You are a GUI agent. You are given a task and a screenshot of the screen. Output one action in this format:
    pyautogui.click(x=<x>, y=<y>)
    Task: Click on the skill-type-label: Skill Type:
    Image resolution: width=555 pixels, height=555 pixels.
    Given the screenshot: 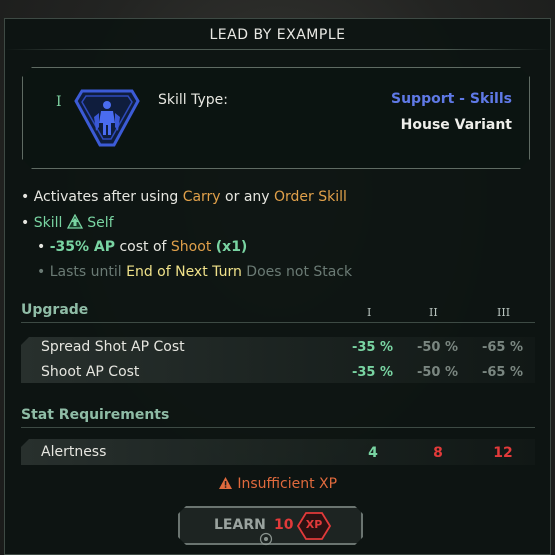 What is the action you would take?
    pyautogui.click(x=193, y=100)
    